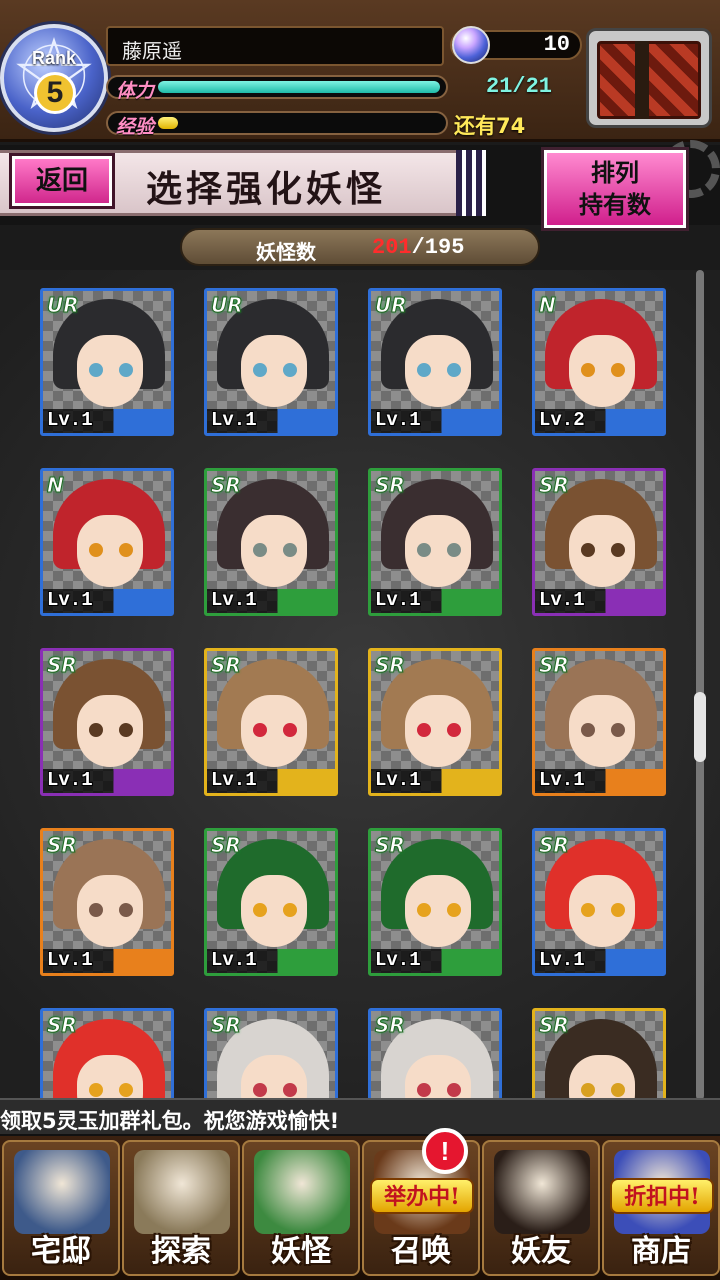 This screenshot has width=720, height=1280. What do you see at coordinates (301, 1251) in the screenshot?
I see `nav-label: 妖怪` at bounding box center [301, 1251].